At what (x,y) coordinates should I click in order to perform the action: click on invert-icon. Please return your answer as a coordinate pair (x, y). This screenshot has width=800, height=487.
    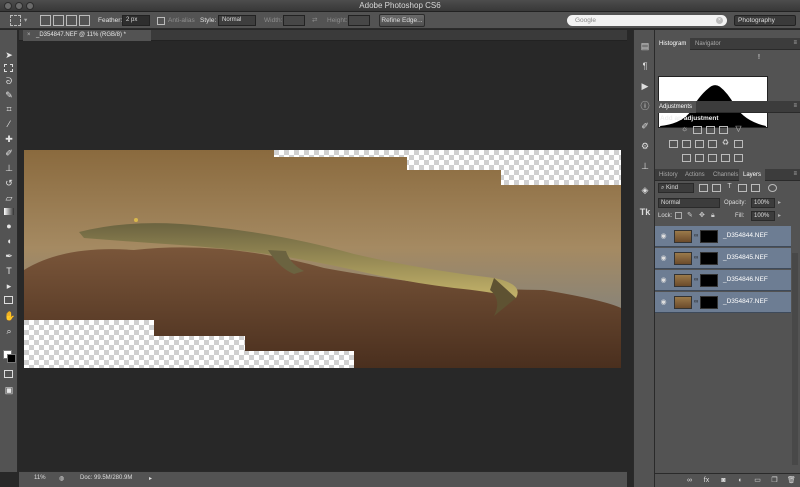
    Looking at the image, I should click on (686, 158).